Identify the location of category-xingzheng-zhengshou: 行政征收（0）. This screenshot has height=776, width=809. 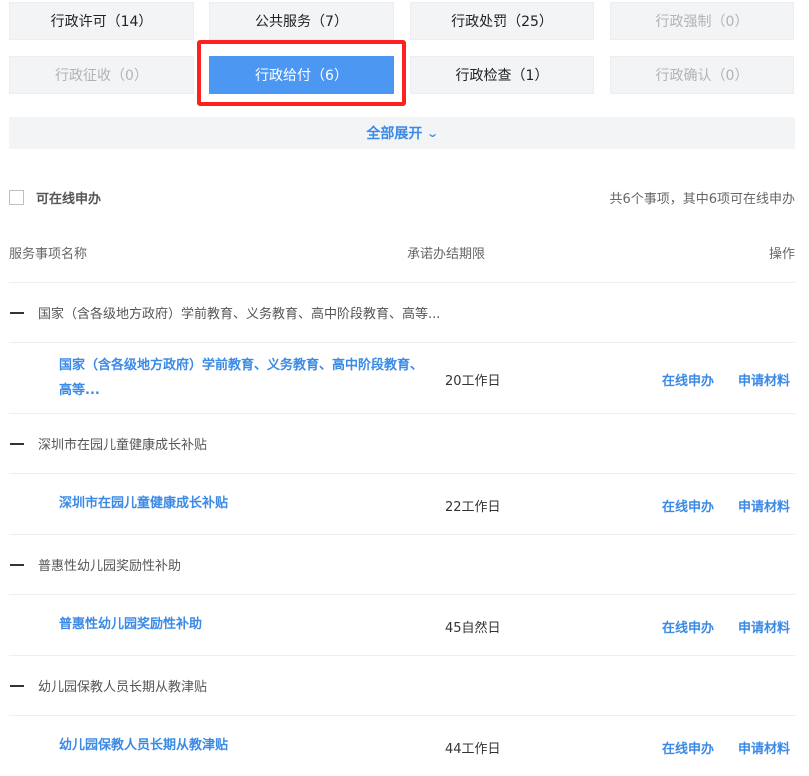
(101, 75).